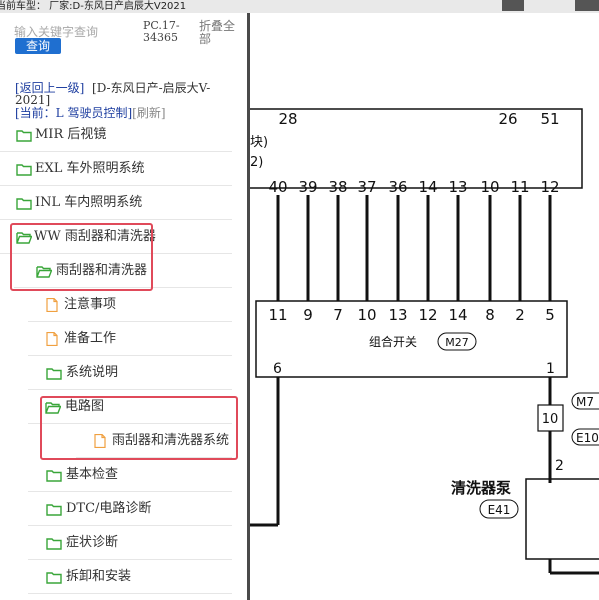  Describe the element at coordinates (416, 148) in the screenshot. I see `upper-connector-outline` at that location.